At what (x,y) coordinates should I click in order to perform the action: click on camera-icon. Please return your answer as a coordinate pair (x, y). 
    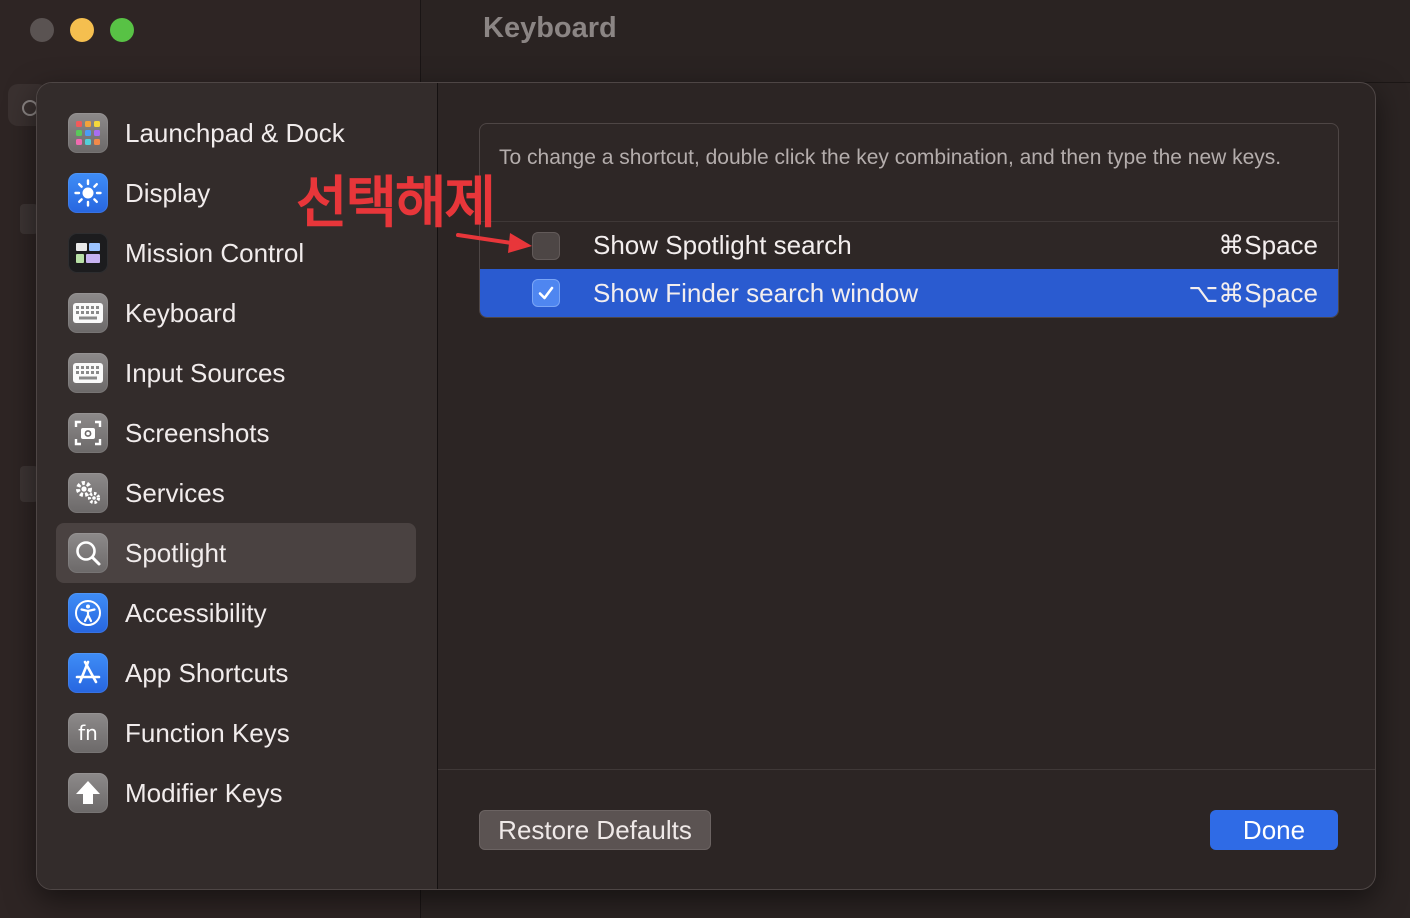
    Looking at the image, I should click on (88, 433).